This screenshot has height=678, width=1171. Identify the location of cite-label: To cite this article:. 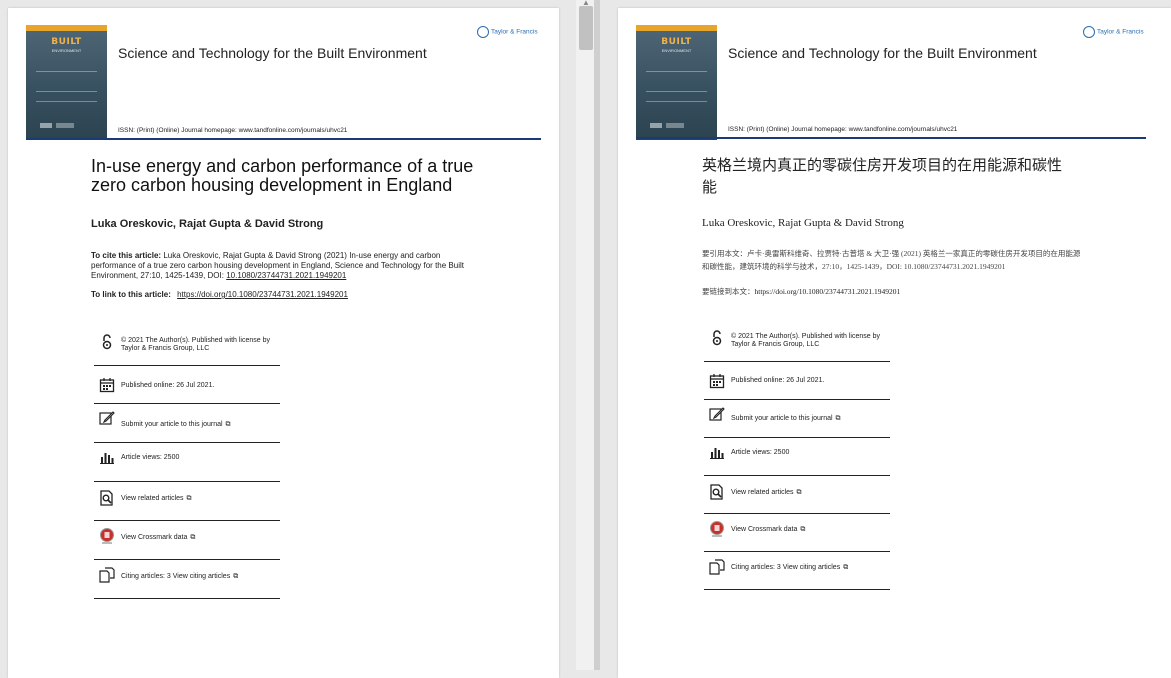
(126, 255).